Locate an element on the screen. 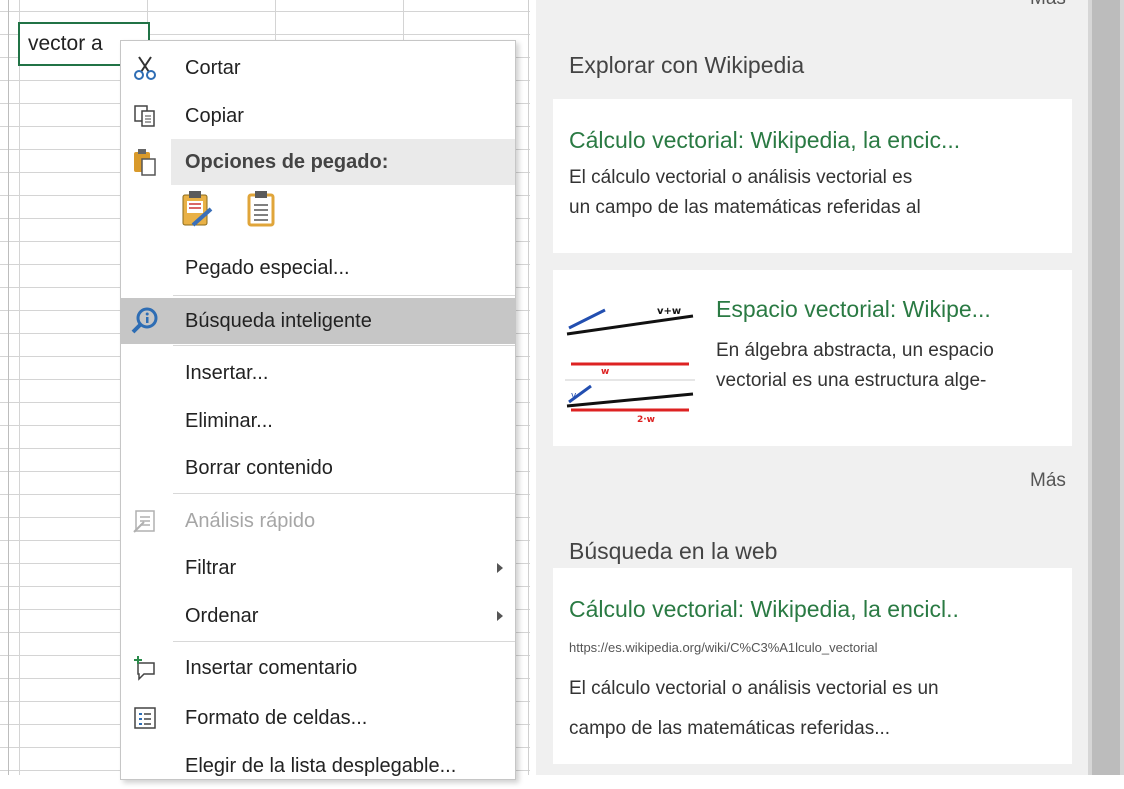  menu-item-label: Filtrar is located at coordinates (211, 567).